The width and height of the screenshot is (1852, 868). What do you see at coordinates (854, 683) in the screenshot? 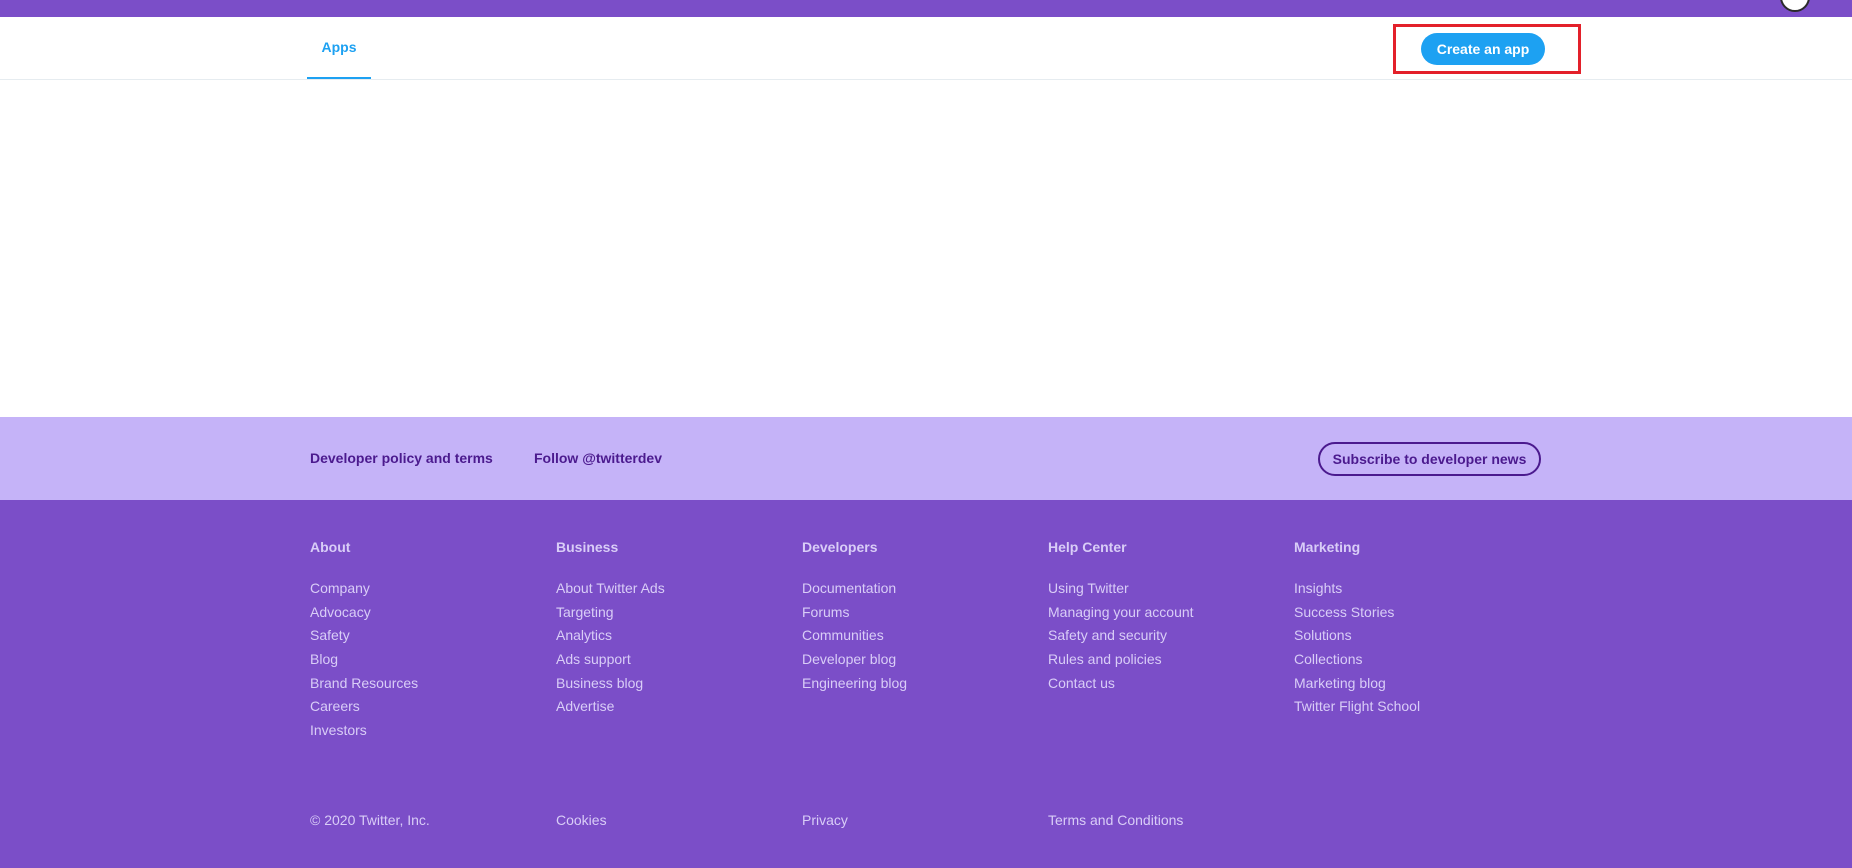
I see `footer-link: Engineering blog` at bounding box center [854, 683].